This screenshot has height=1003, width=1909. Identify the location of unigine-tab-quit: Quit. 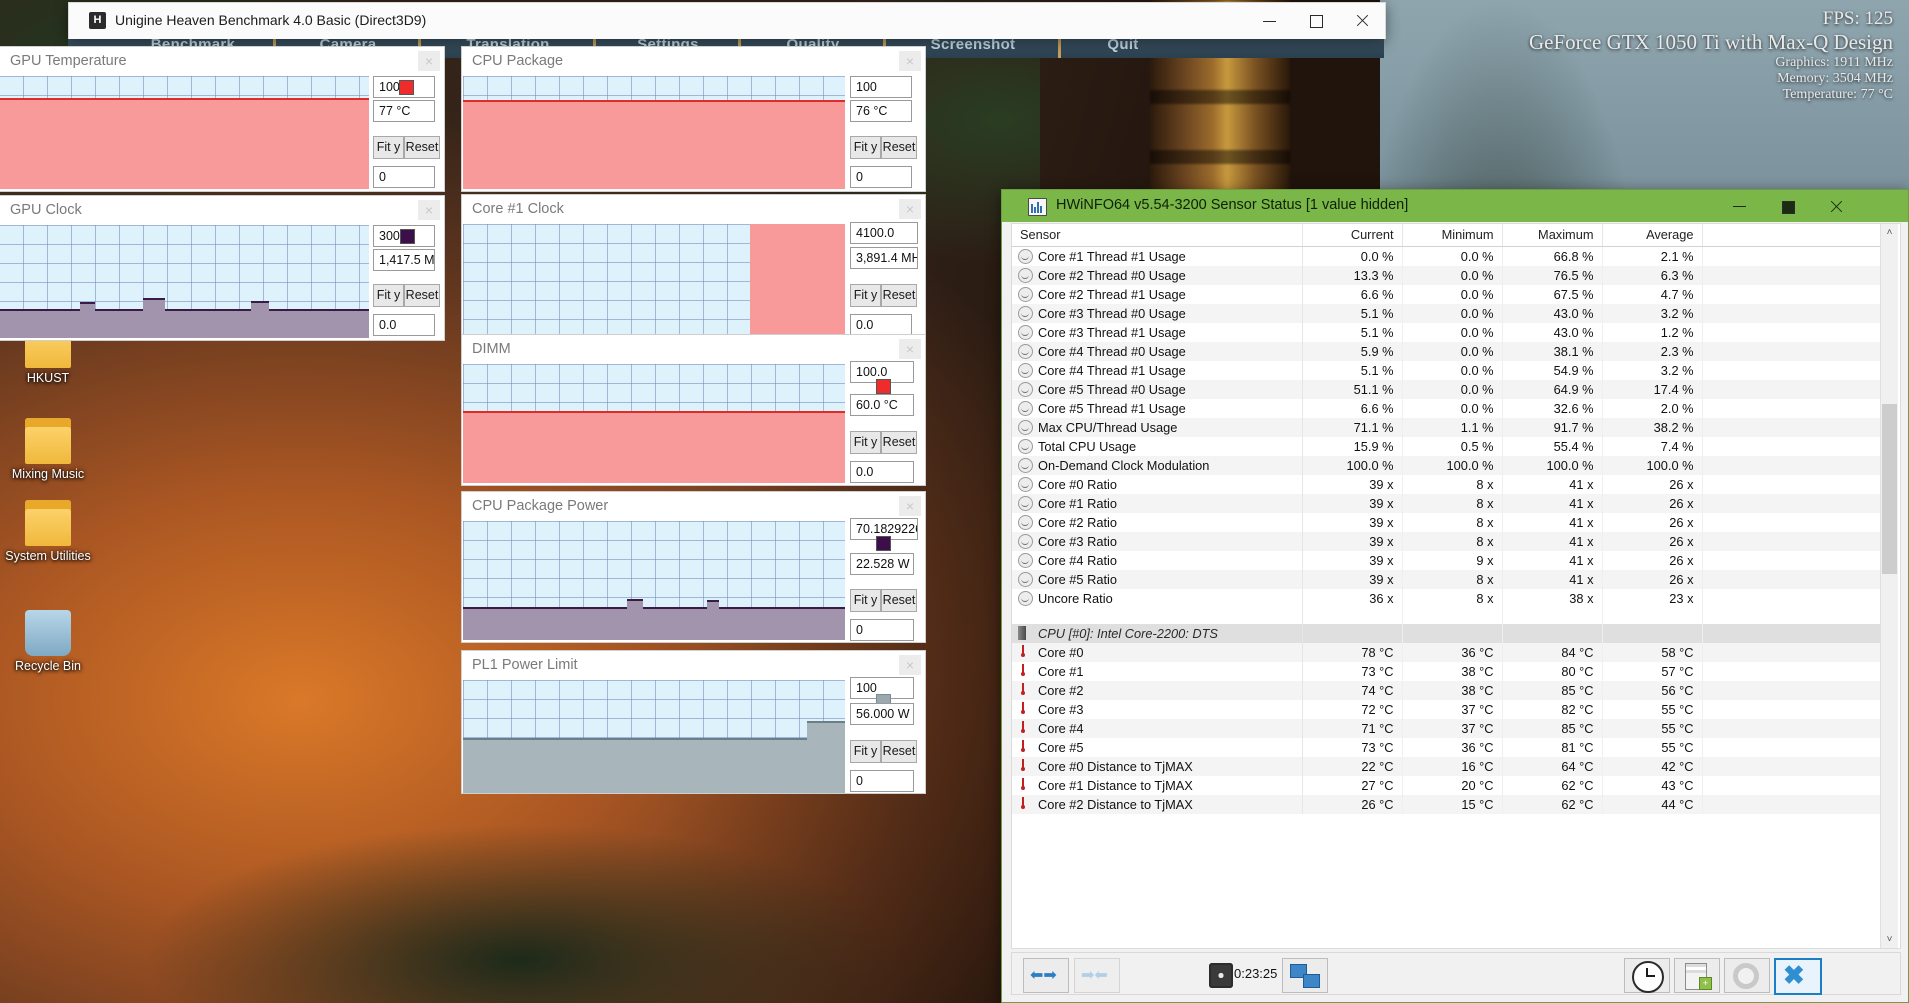
(1123, 47).